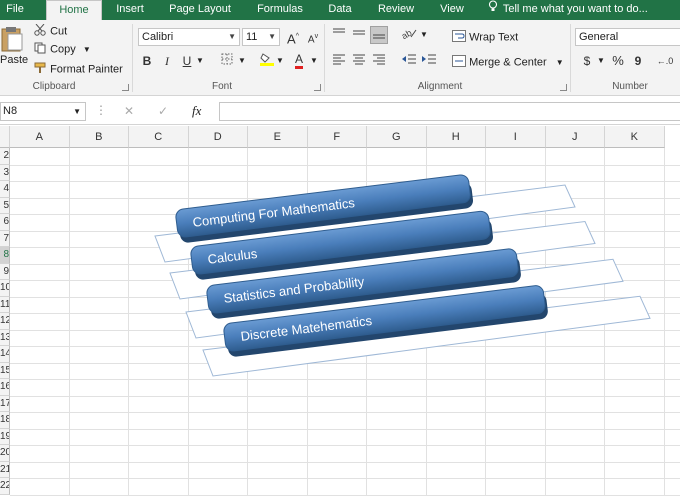 The width and height of the screenshot is (680, 496). I want to click on font-family-select: Calibri ▼, so click(189, 37).